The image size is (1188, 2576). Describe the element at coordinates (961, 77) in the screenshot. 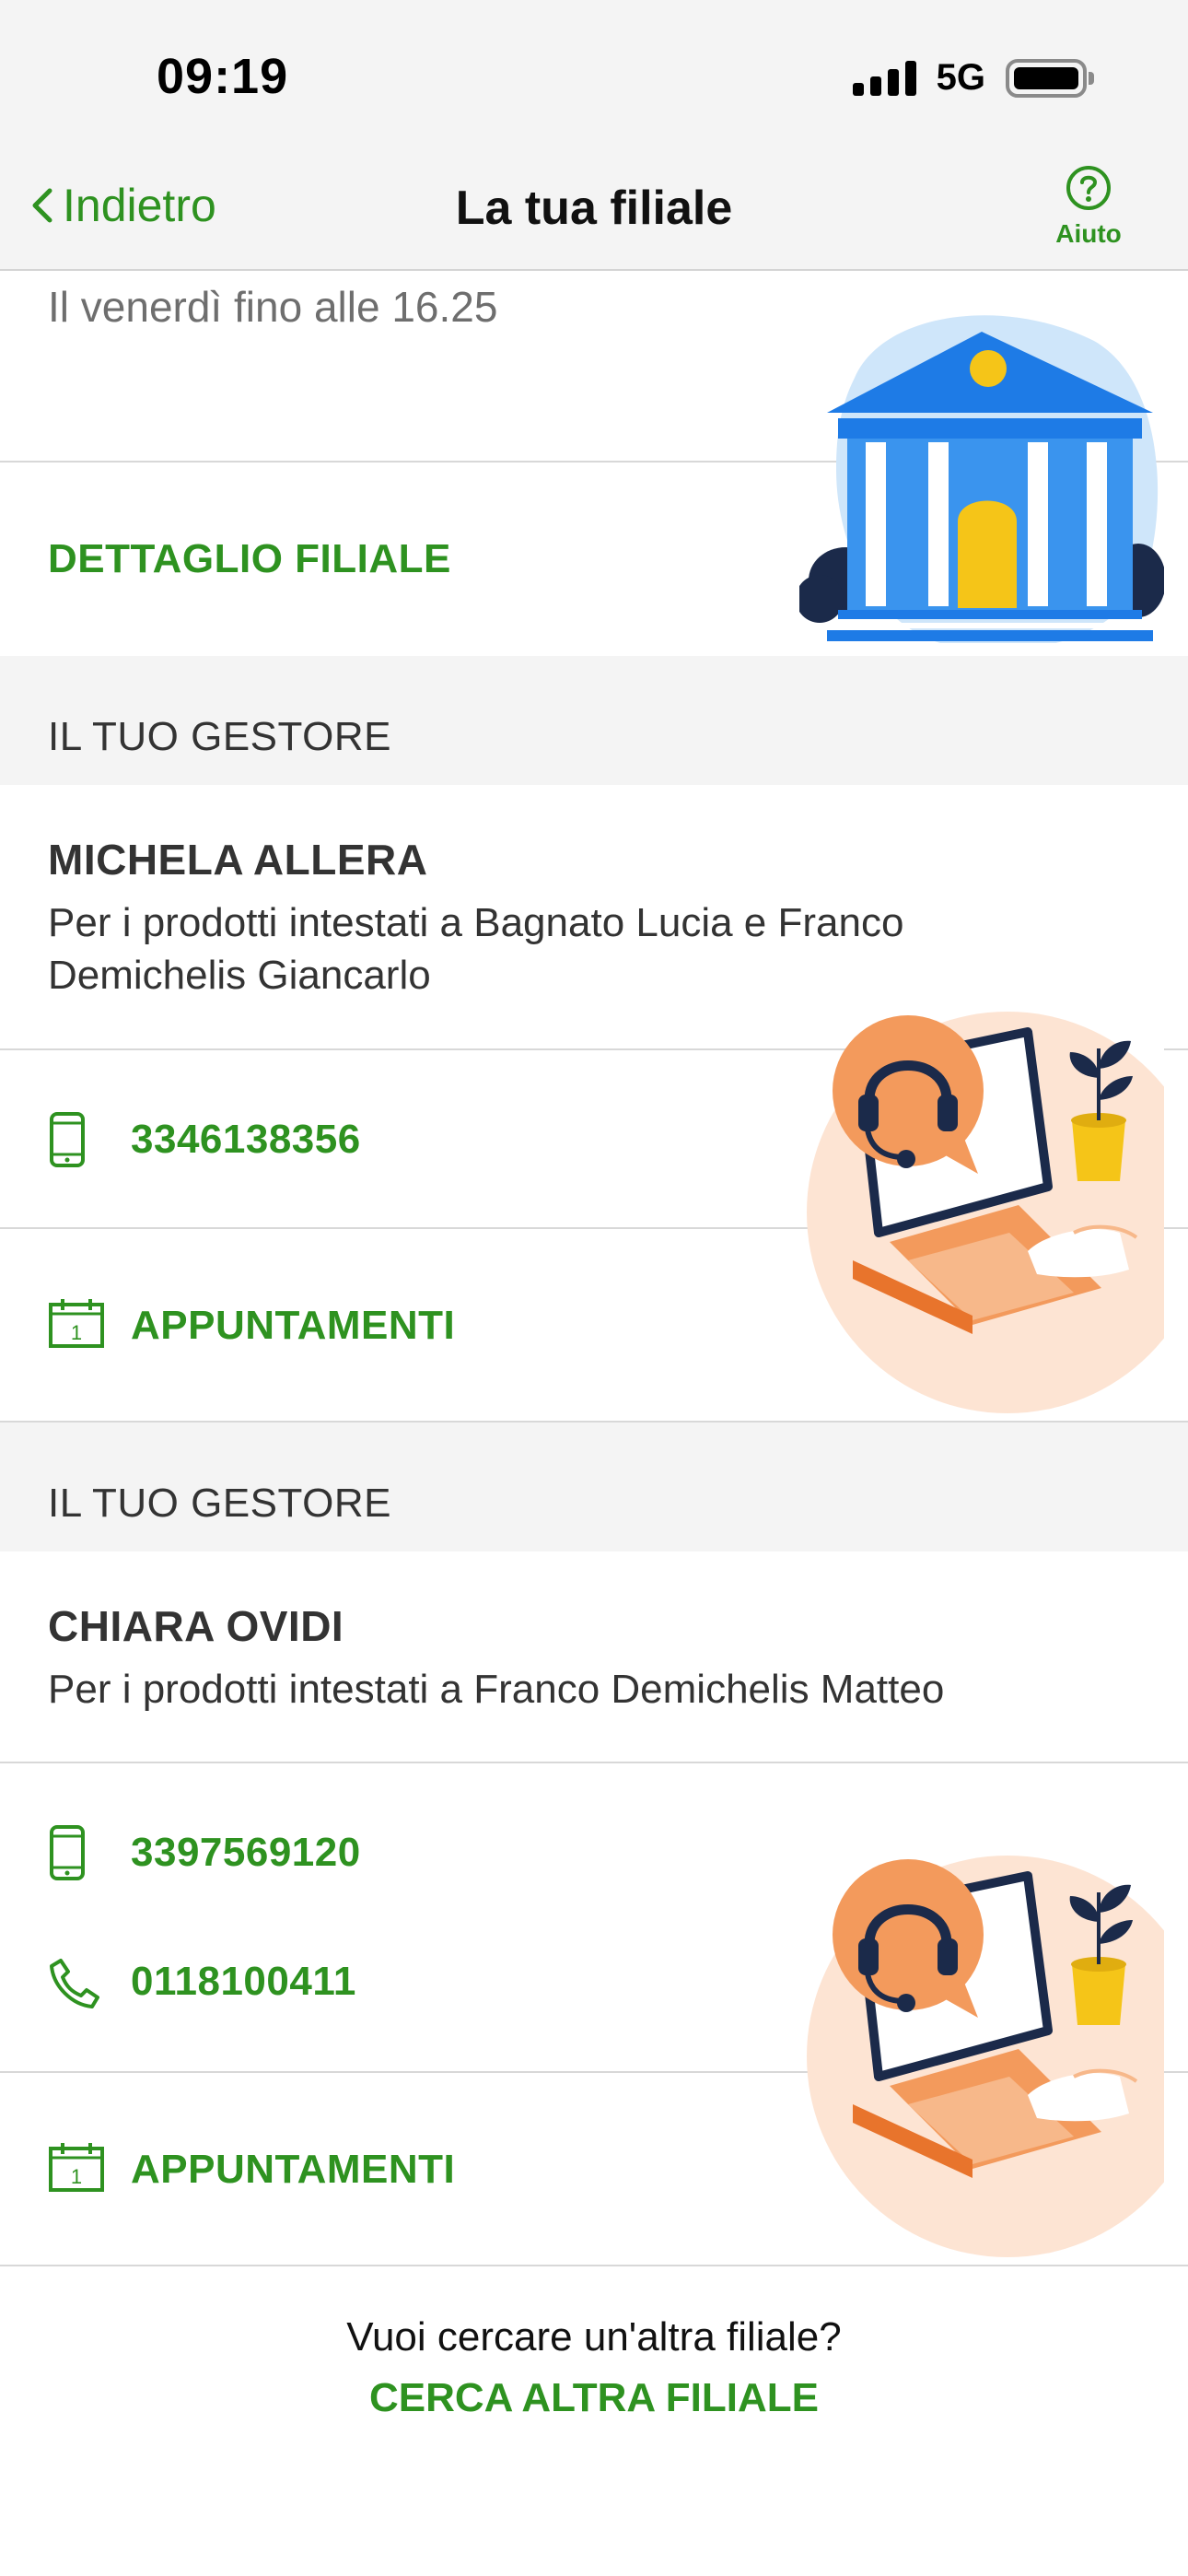

I see `network-label: 5G` at that location.